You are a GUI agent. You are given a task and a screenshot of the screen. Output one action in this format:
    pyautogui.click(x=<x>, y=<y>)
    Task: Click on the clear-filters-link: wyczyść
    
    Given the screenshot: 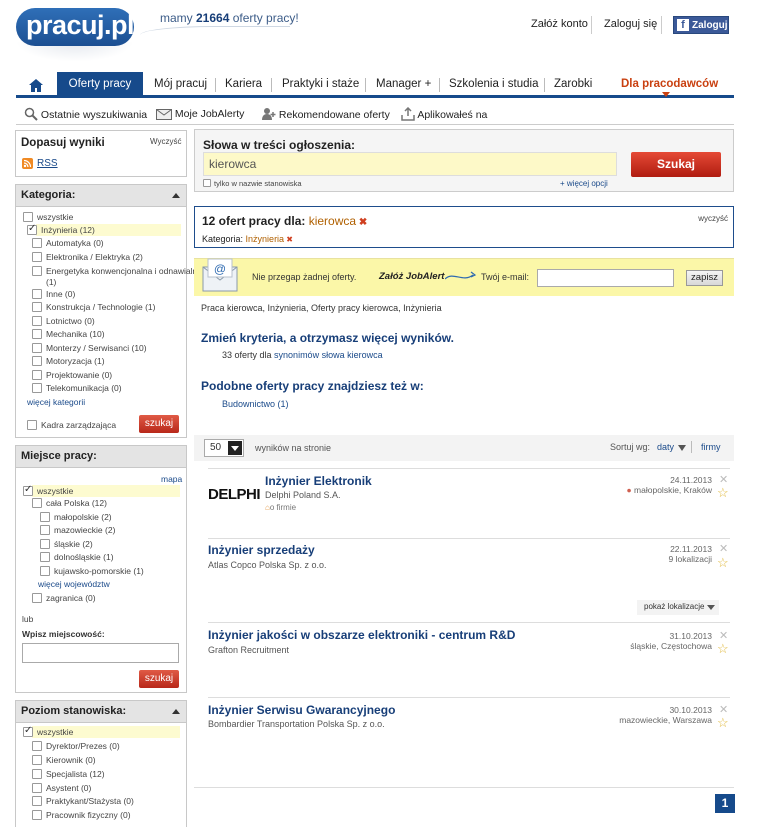 What is the action you would take?
    pyautogui.click(x=713, y=218)
    